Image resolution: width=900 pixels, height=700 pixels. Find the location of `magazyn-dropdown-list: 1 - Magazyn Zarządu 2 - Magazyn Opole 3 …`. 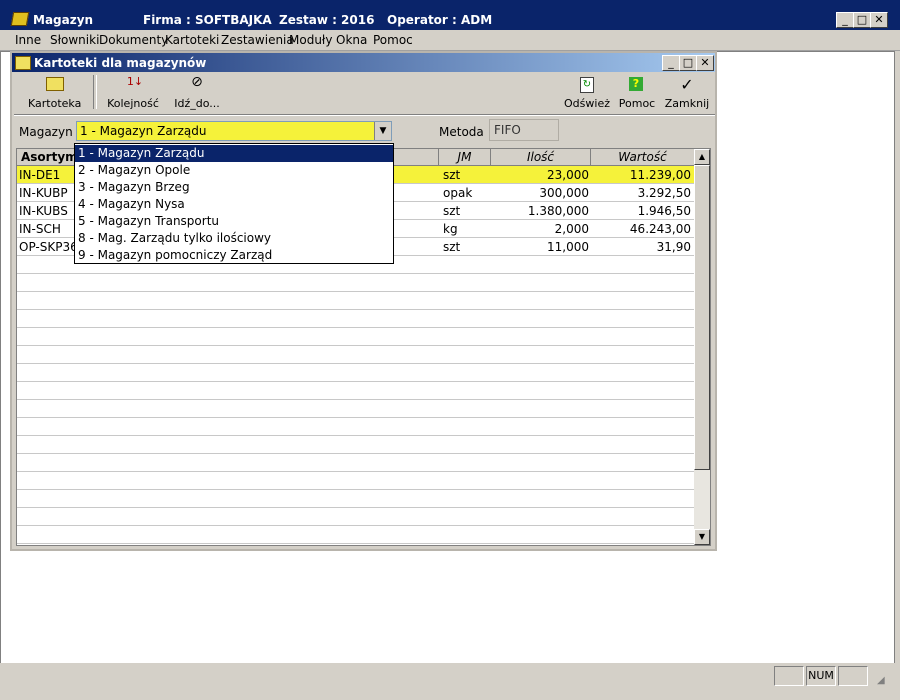

magazyn-dropdown-list: 1 - Magazyn Zarządu 2 - Magazyn Opole 3 … is located at coordinates (234, 203).